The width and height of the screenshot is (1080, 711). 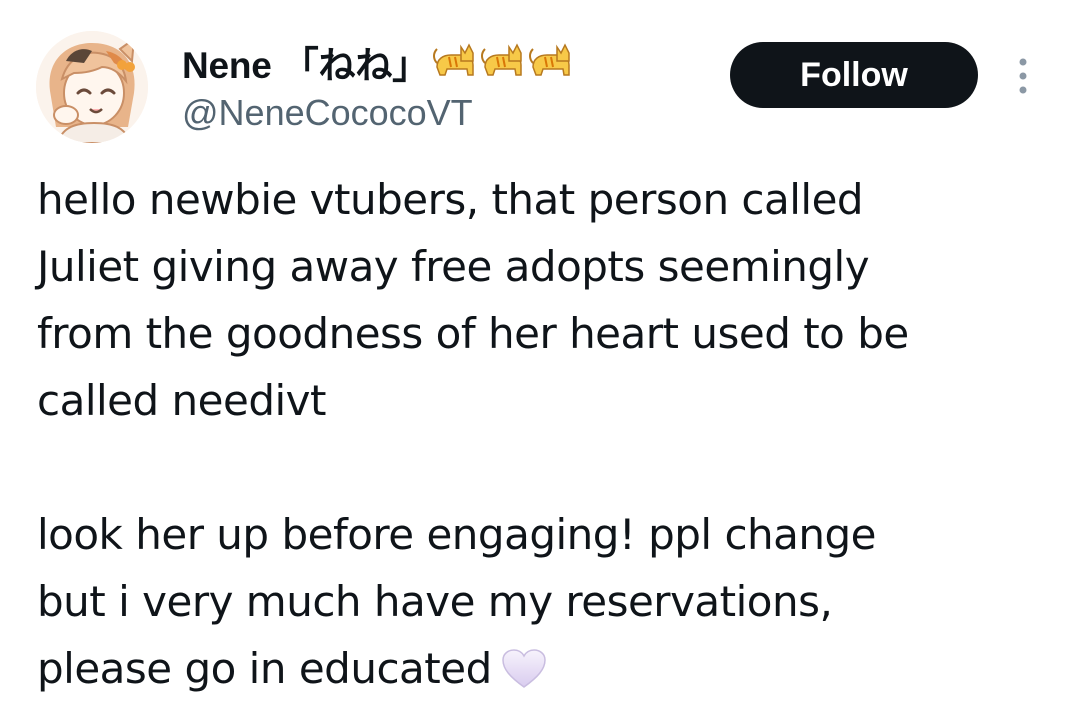 What do you see at coordinates (457, 534) in the screenshot?
I see `tweet-line: look her up before engaging! ppl change` at bounding box center [457, 534].